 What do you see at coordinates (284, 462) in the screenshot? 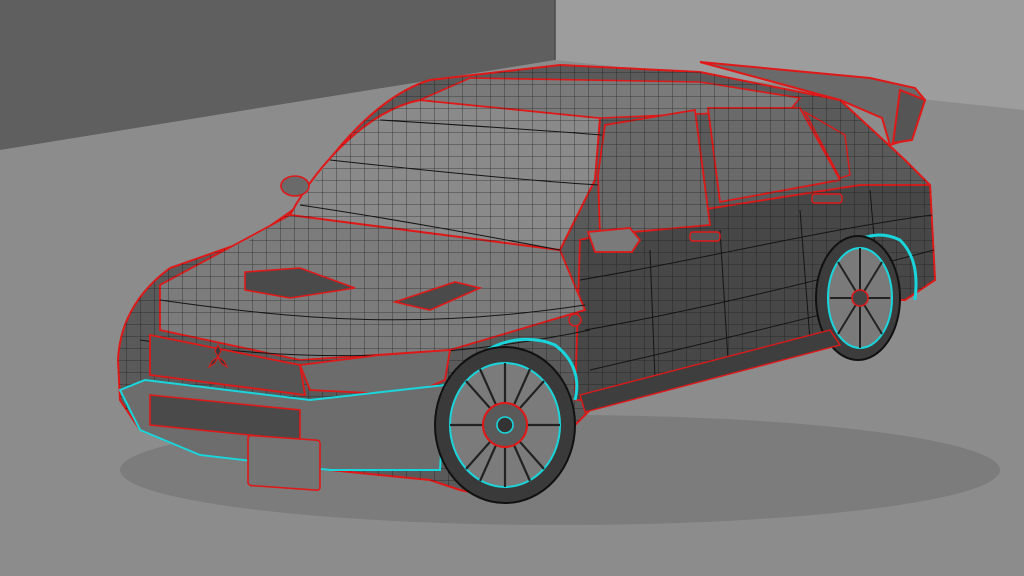
I see `license-plate` at bounding box center [284, 462].